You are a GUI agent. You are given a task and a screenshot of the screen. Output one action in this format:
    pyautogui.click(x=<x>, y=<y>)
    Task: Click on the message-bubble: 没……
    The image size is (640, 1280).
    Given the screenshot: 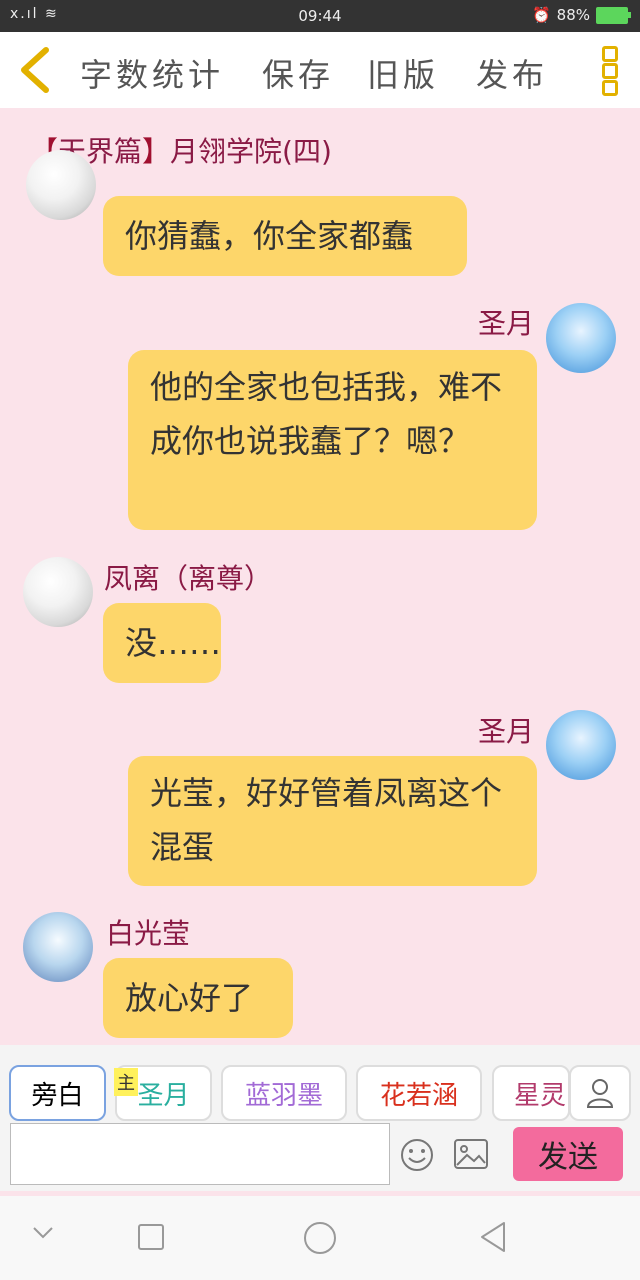 What is the action you would take?
    pyautogui.click(x=162, y=643)
    